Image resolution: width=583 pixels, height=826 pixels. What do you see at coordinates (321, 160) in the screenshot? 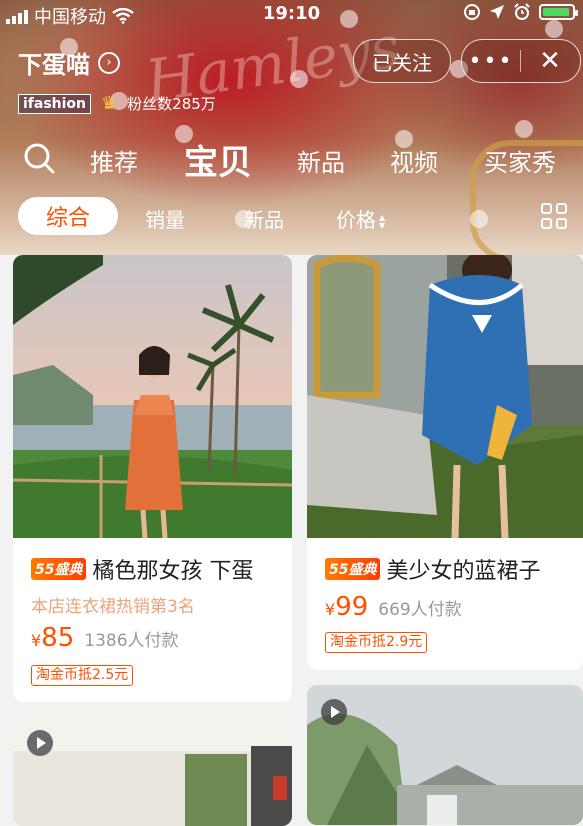
I see `tab-new: 新品` at bounding box center [321, 160].